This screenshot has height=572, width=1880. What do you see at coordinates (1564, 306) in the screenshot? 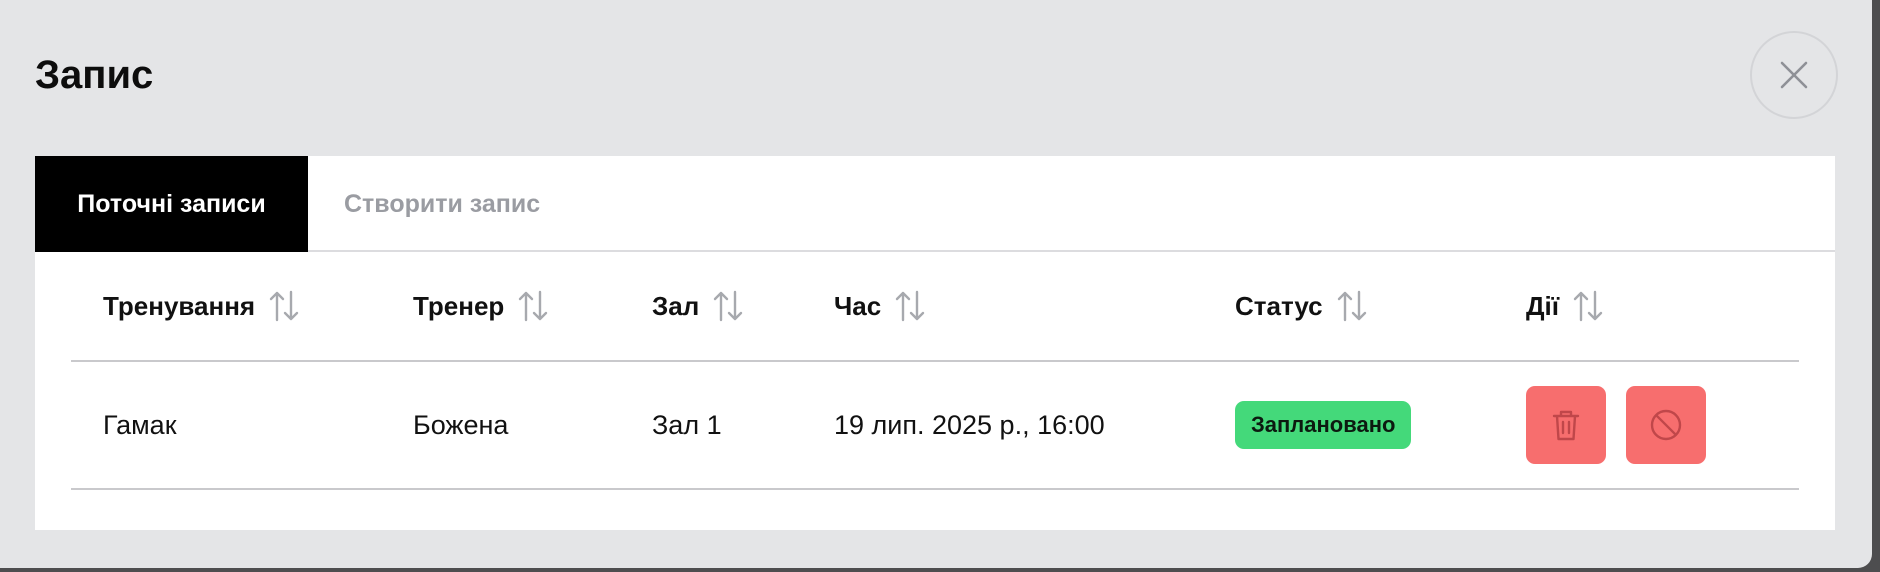
I see `column-header-actions: Дії` at bounding box center [1564, 306].